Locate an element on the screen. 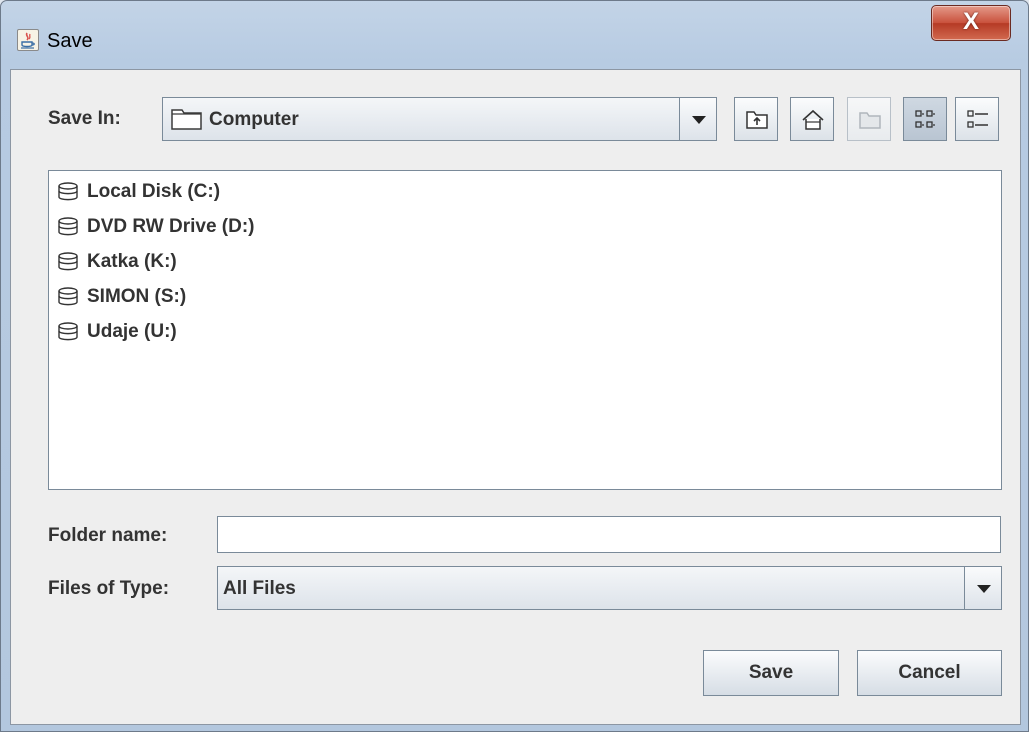 The image size is (1029, 732). files-of-type-value: All Files is located at coordinates (259, 588).